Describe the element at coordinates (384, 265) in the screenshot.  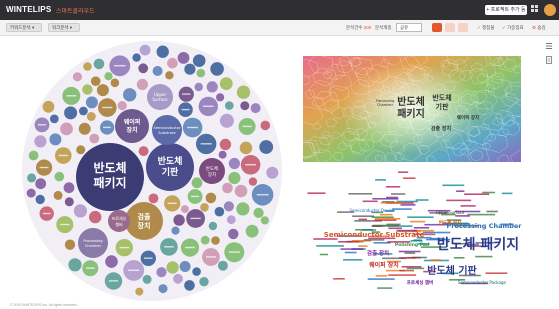
I see `cloud-word-wafer: 웨이퍼 장치` at that location.